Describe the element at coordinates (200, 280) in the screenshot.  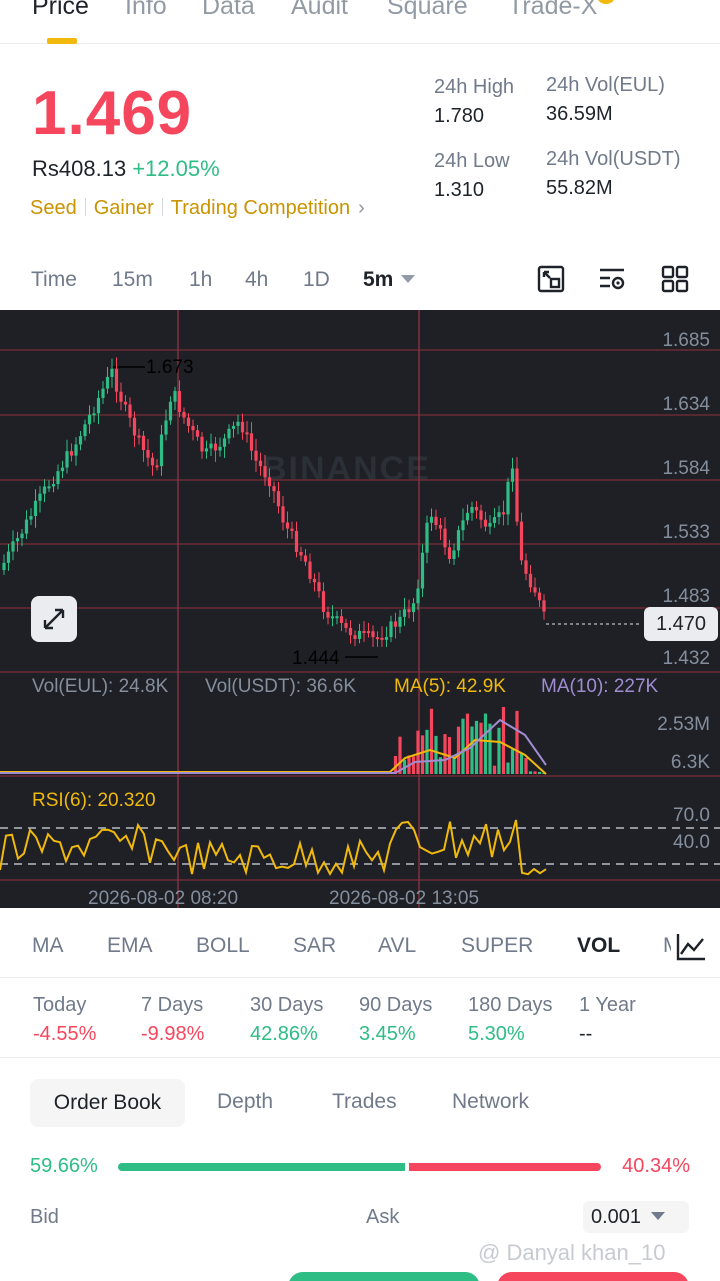
I see `interval-1h: 1h` at that location.